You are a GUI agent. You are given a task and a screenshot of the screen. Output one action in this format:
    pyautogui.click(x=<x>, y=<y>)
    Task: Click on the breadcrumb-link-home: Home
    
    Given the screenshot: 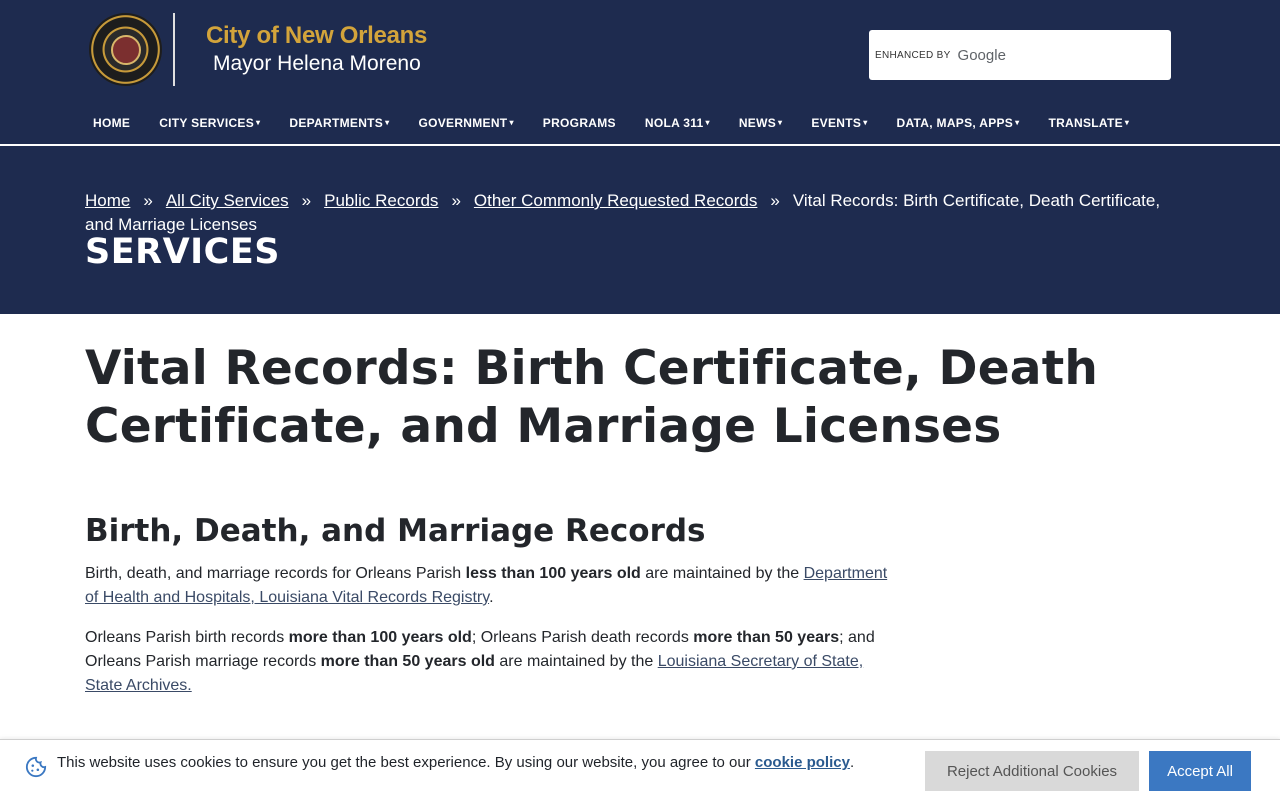 What is the action you would take?
    pyautogui.click(x=107, y=200)
    